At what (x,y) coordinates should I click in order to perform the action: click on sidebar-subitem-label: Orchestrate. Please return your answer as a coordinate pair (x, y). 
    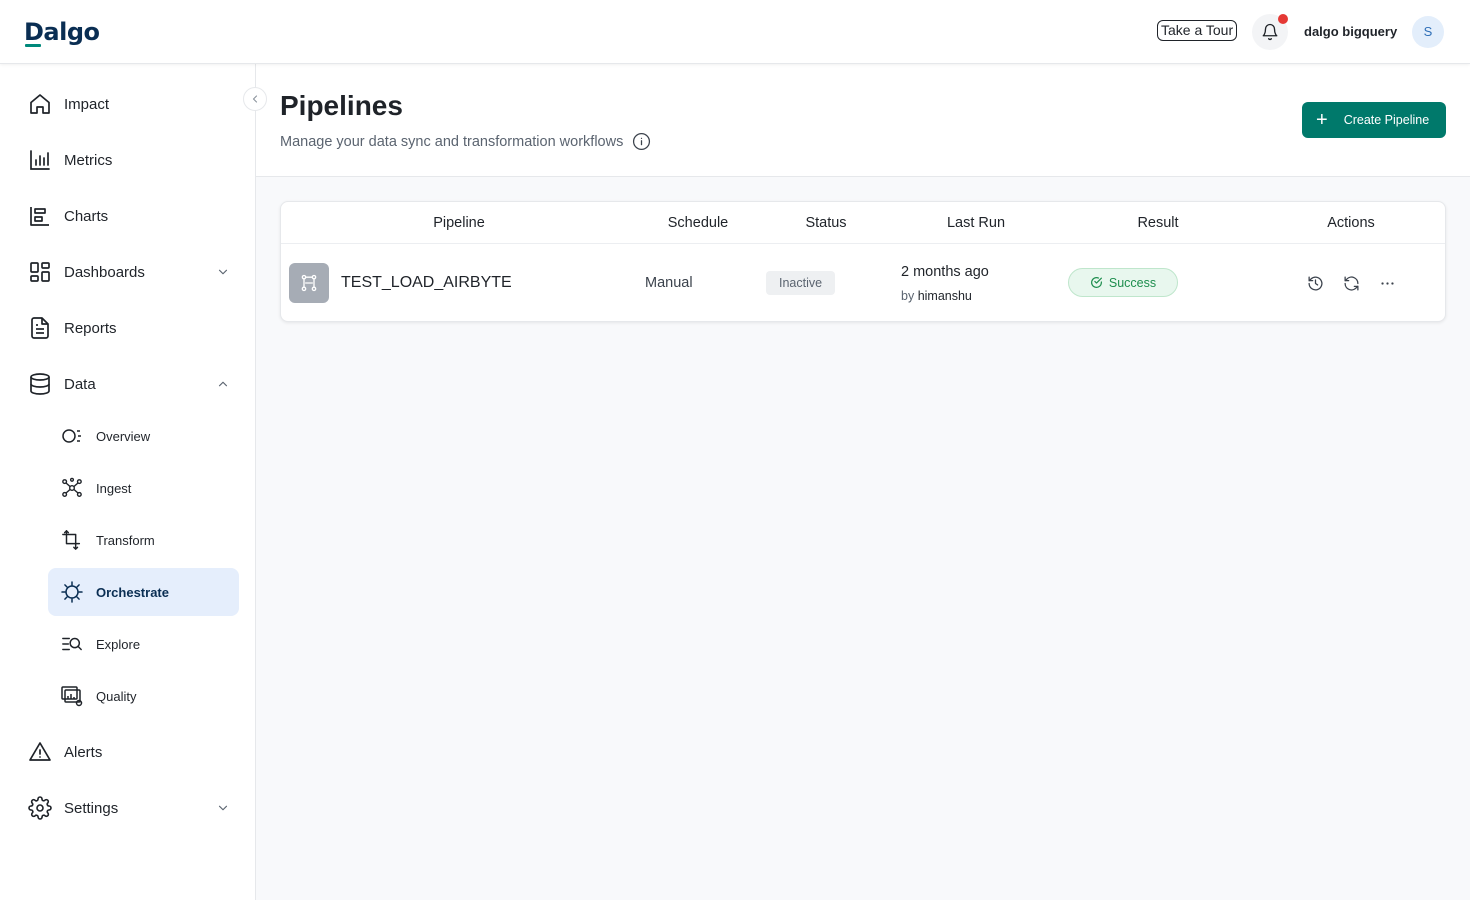
    Looking at the image, I should click on (132, 592).